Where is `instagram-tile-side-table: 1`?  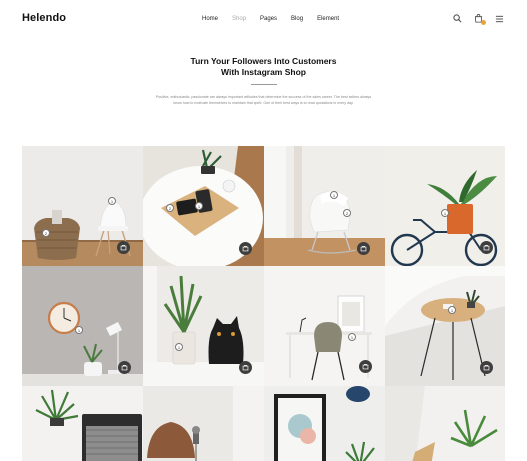
instagram-tile-side-table: 1 is located at coordinates (445, 326).